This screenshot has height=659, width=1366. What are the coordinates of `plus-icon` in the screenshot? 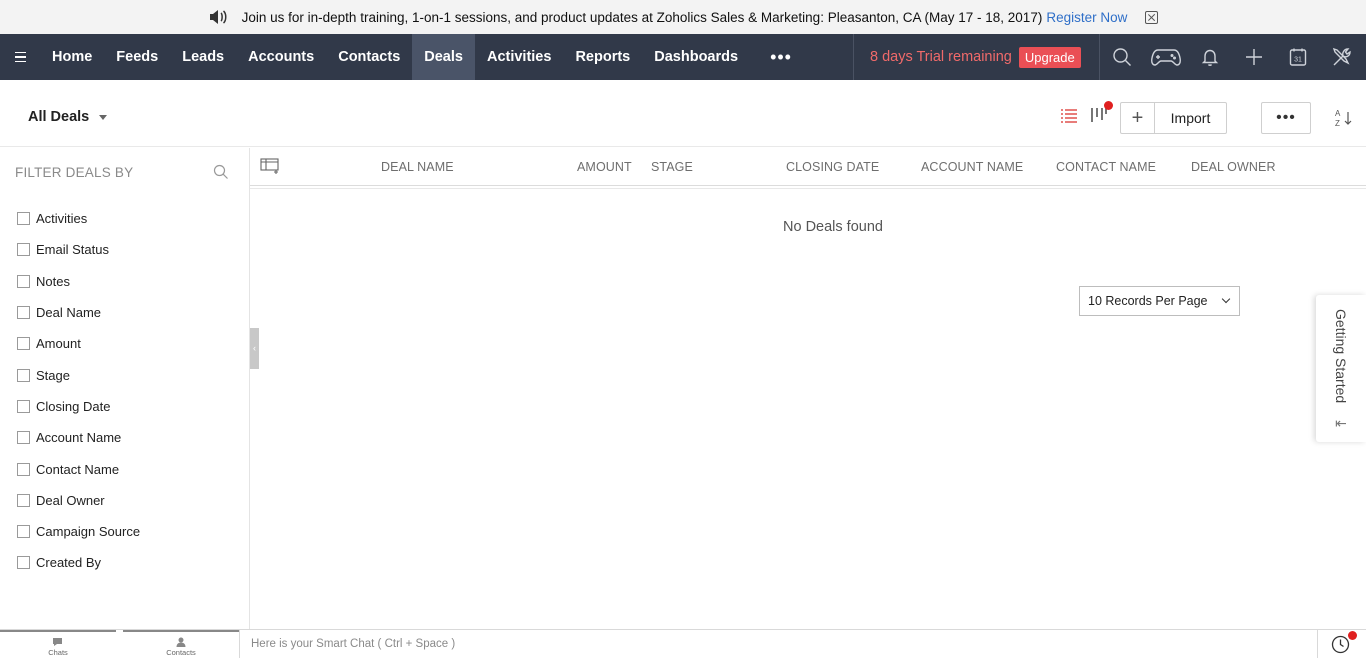 It's located at (1254, 57).